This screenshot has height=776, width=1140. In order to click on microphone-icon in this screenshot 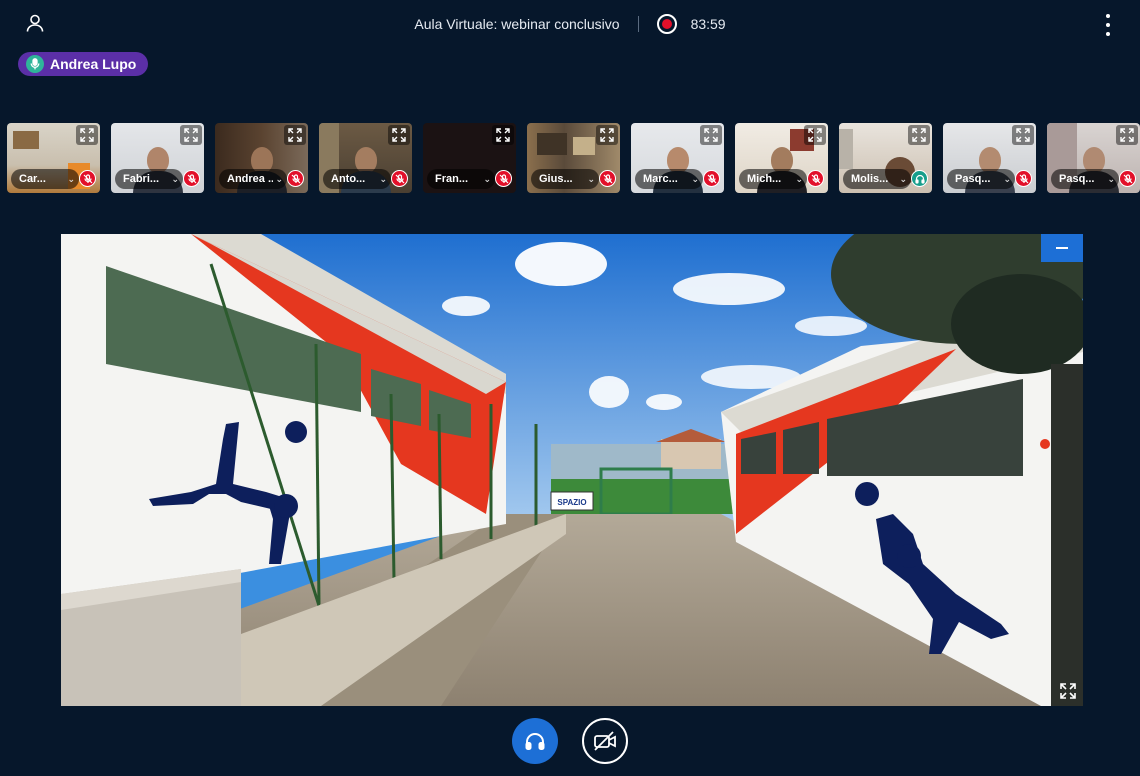, I will do `click(35, 64)`.